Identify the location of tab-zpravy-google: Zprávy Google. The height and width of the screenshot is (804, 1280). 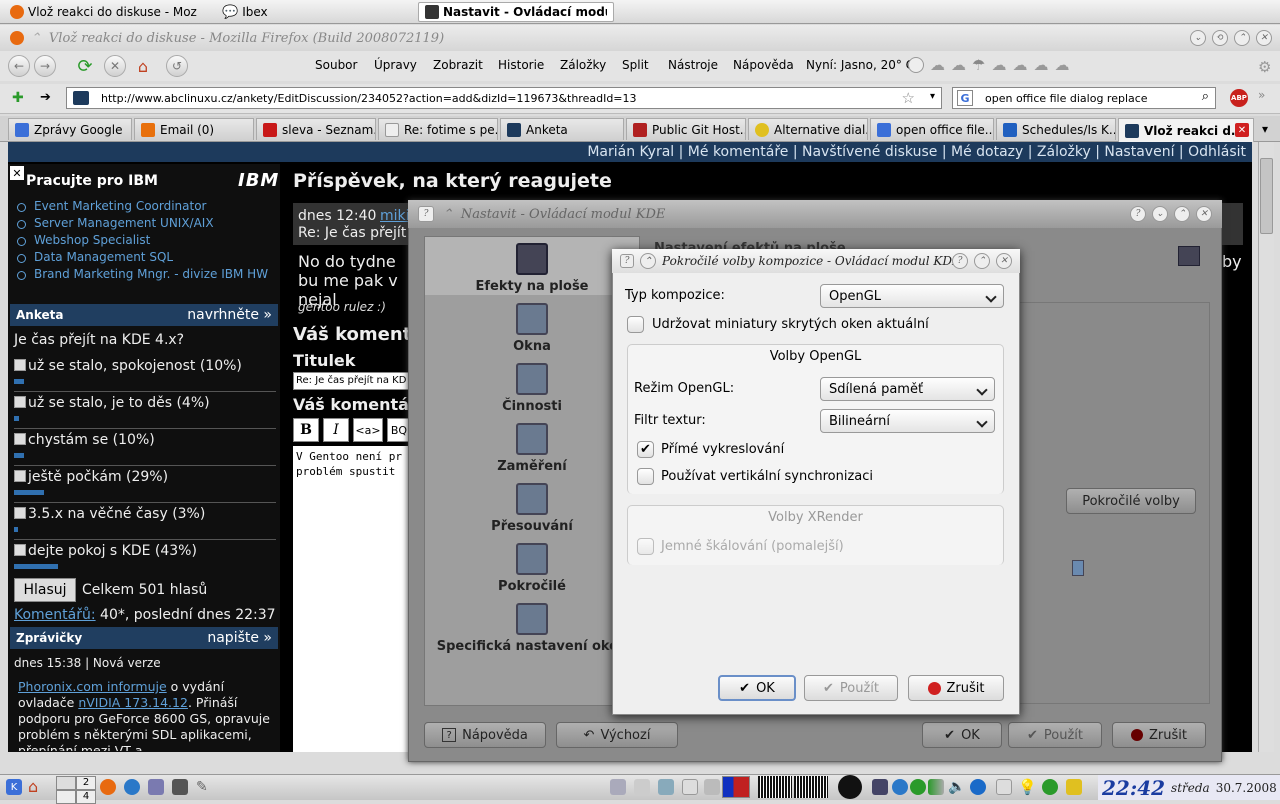
(70, 129).